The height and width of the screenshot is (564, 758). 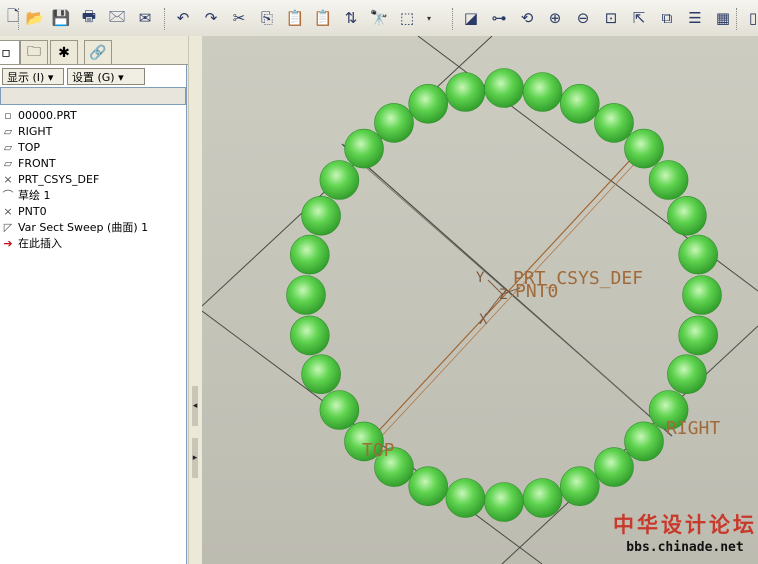 What do you see at coordinates (503, 295) in the screenshot?
I see `csys-z-label: Z` at bounding box center [503, 295].